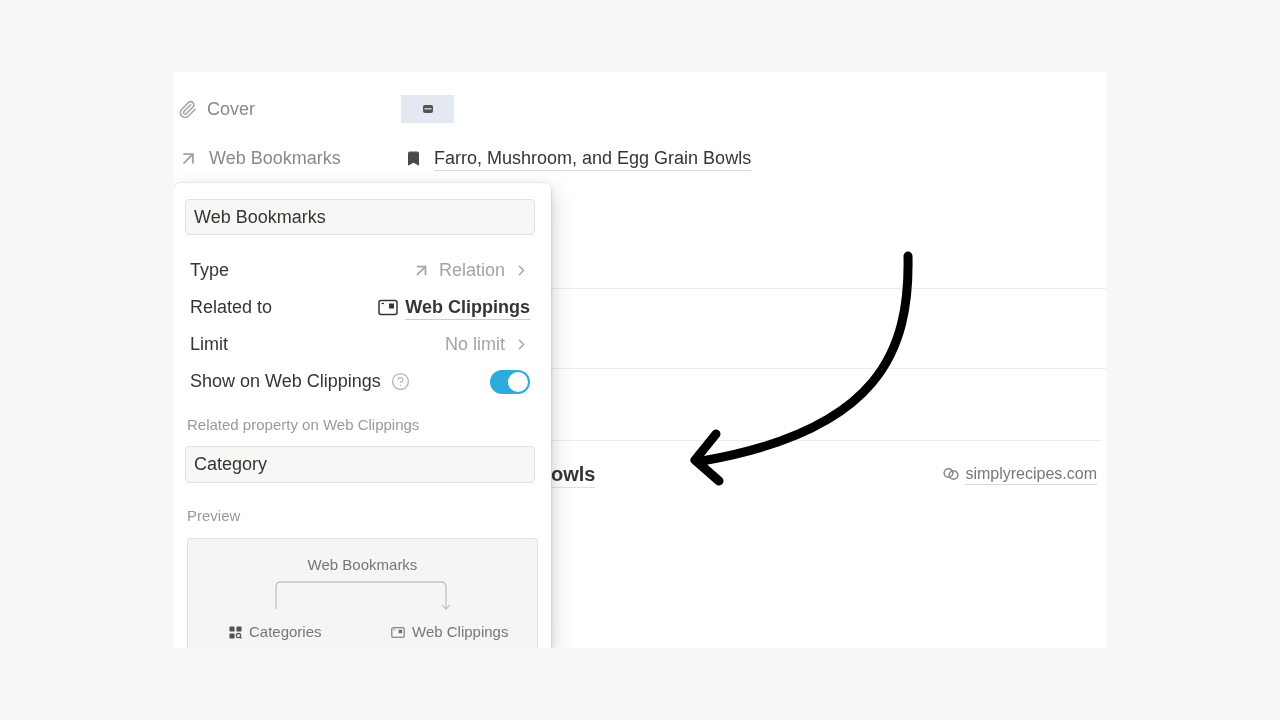  I want to click on section-label: Related property on Web Clippings, so click(303, 425).